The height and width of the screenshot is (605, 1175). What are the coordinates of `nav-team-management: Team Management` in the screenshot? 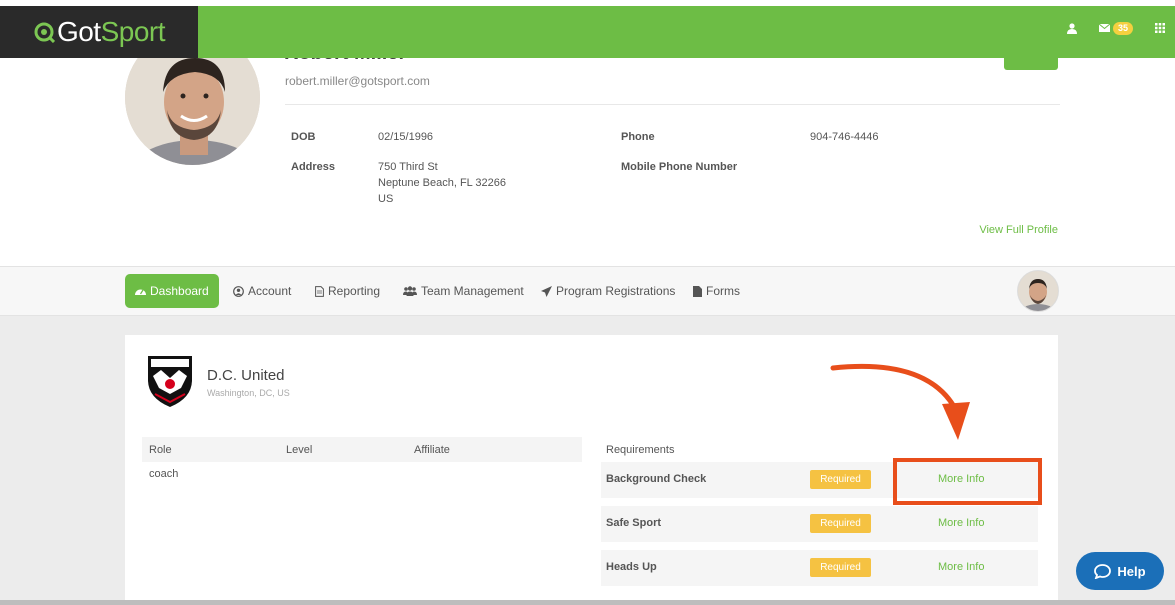 It's located at (463, 291).